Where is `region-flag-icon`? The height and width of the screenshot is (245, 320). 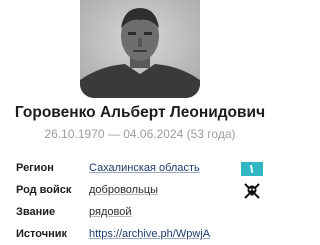
region-flag-icon is located at coordinates (252, 169).